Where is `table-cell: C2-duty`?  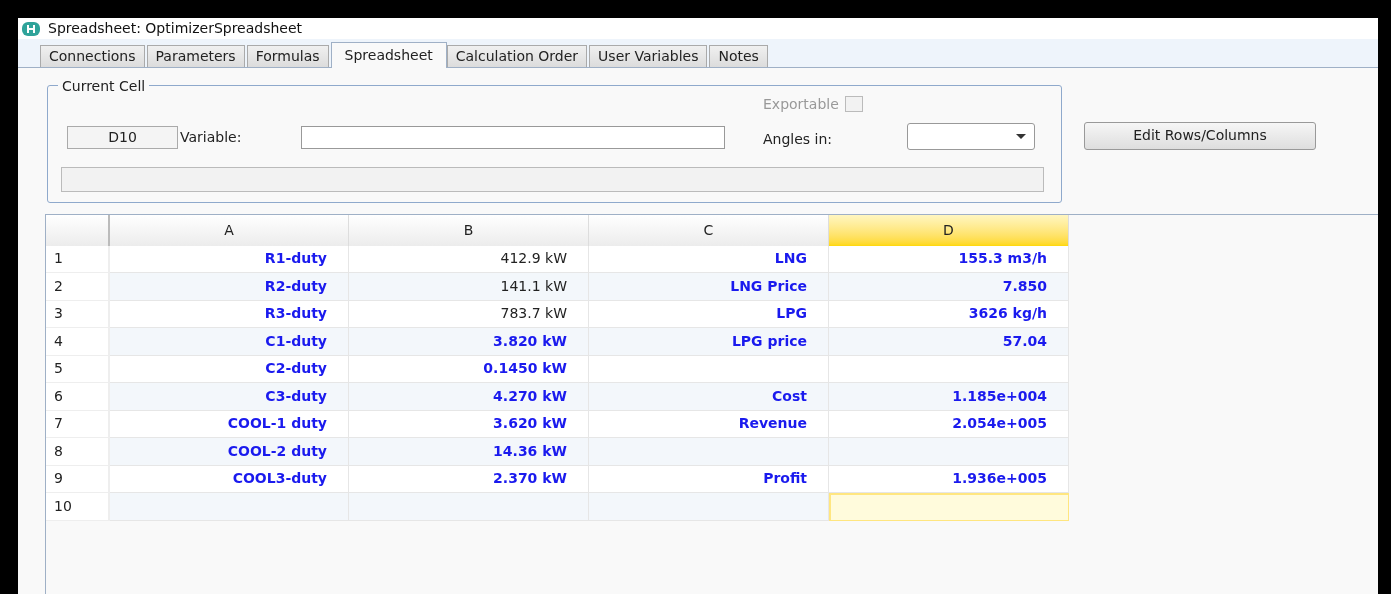
table-cell: C2-duty is located at coordinates (229, 369).